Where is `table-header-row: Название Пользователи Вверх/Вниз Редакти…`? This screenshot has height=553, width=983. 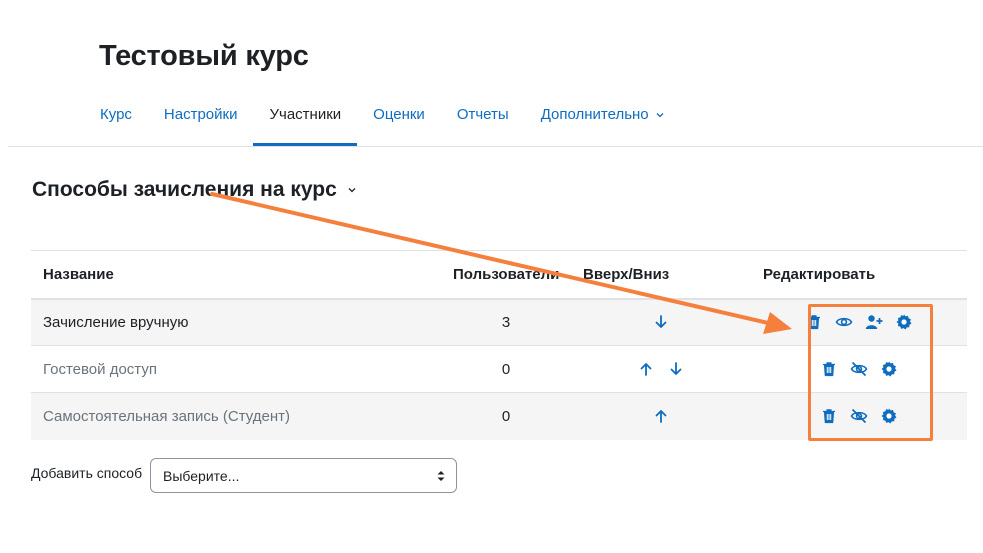 table-header-row: Название Пользователи Вверх/Вниз Редакти… is located at coordinates (499, 275).